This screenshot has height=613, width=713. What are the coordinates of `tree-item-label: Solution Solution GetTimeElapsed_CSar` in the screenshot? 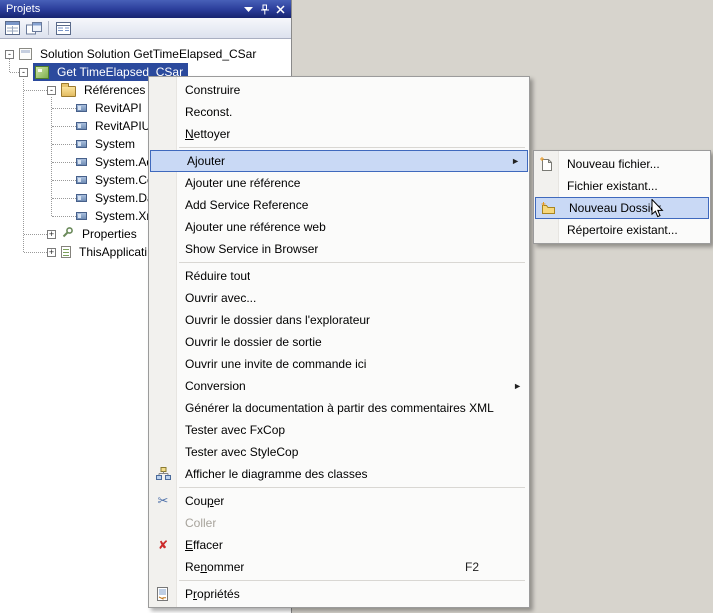 It's located at (148, 54).